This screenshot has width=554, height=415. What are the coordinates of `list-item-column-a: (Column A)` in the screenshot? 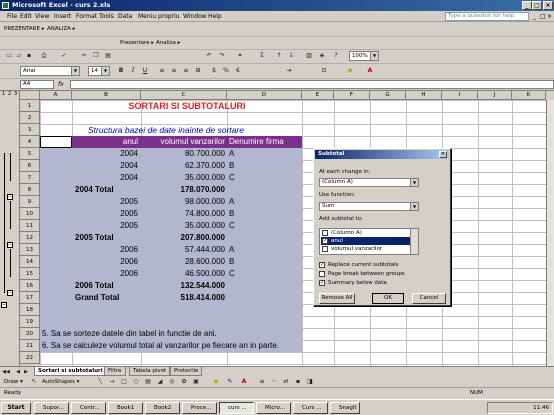 It's located at (366, 233).